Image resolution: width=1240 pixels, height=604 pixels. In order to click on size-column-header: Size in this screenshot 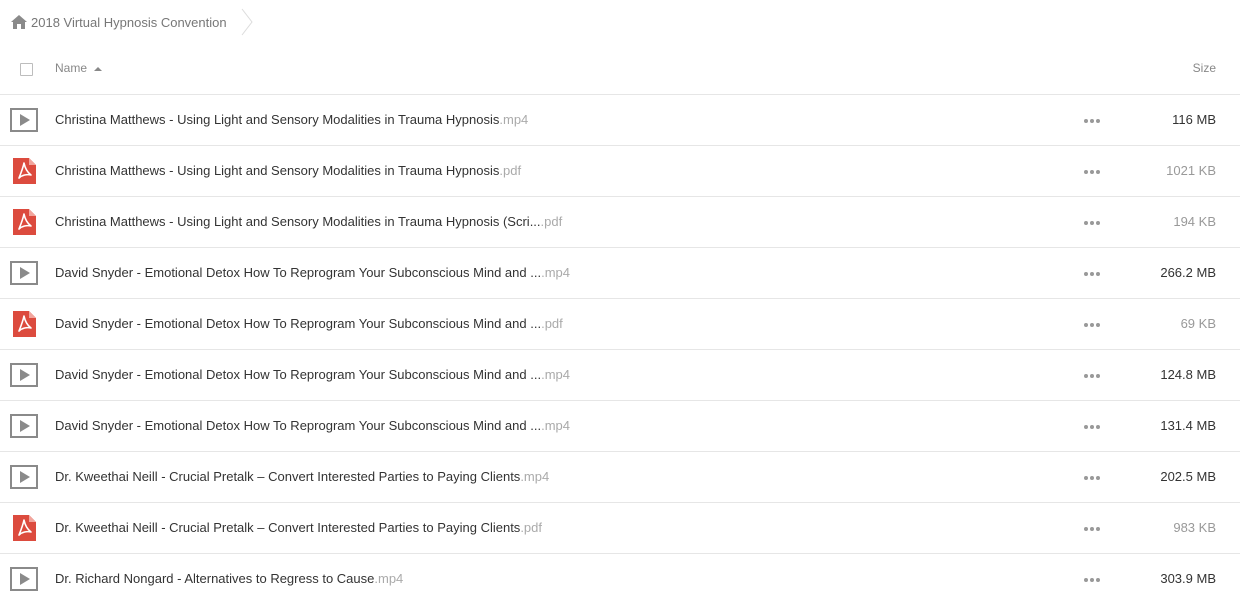, I will do `click(1204, 68)`.